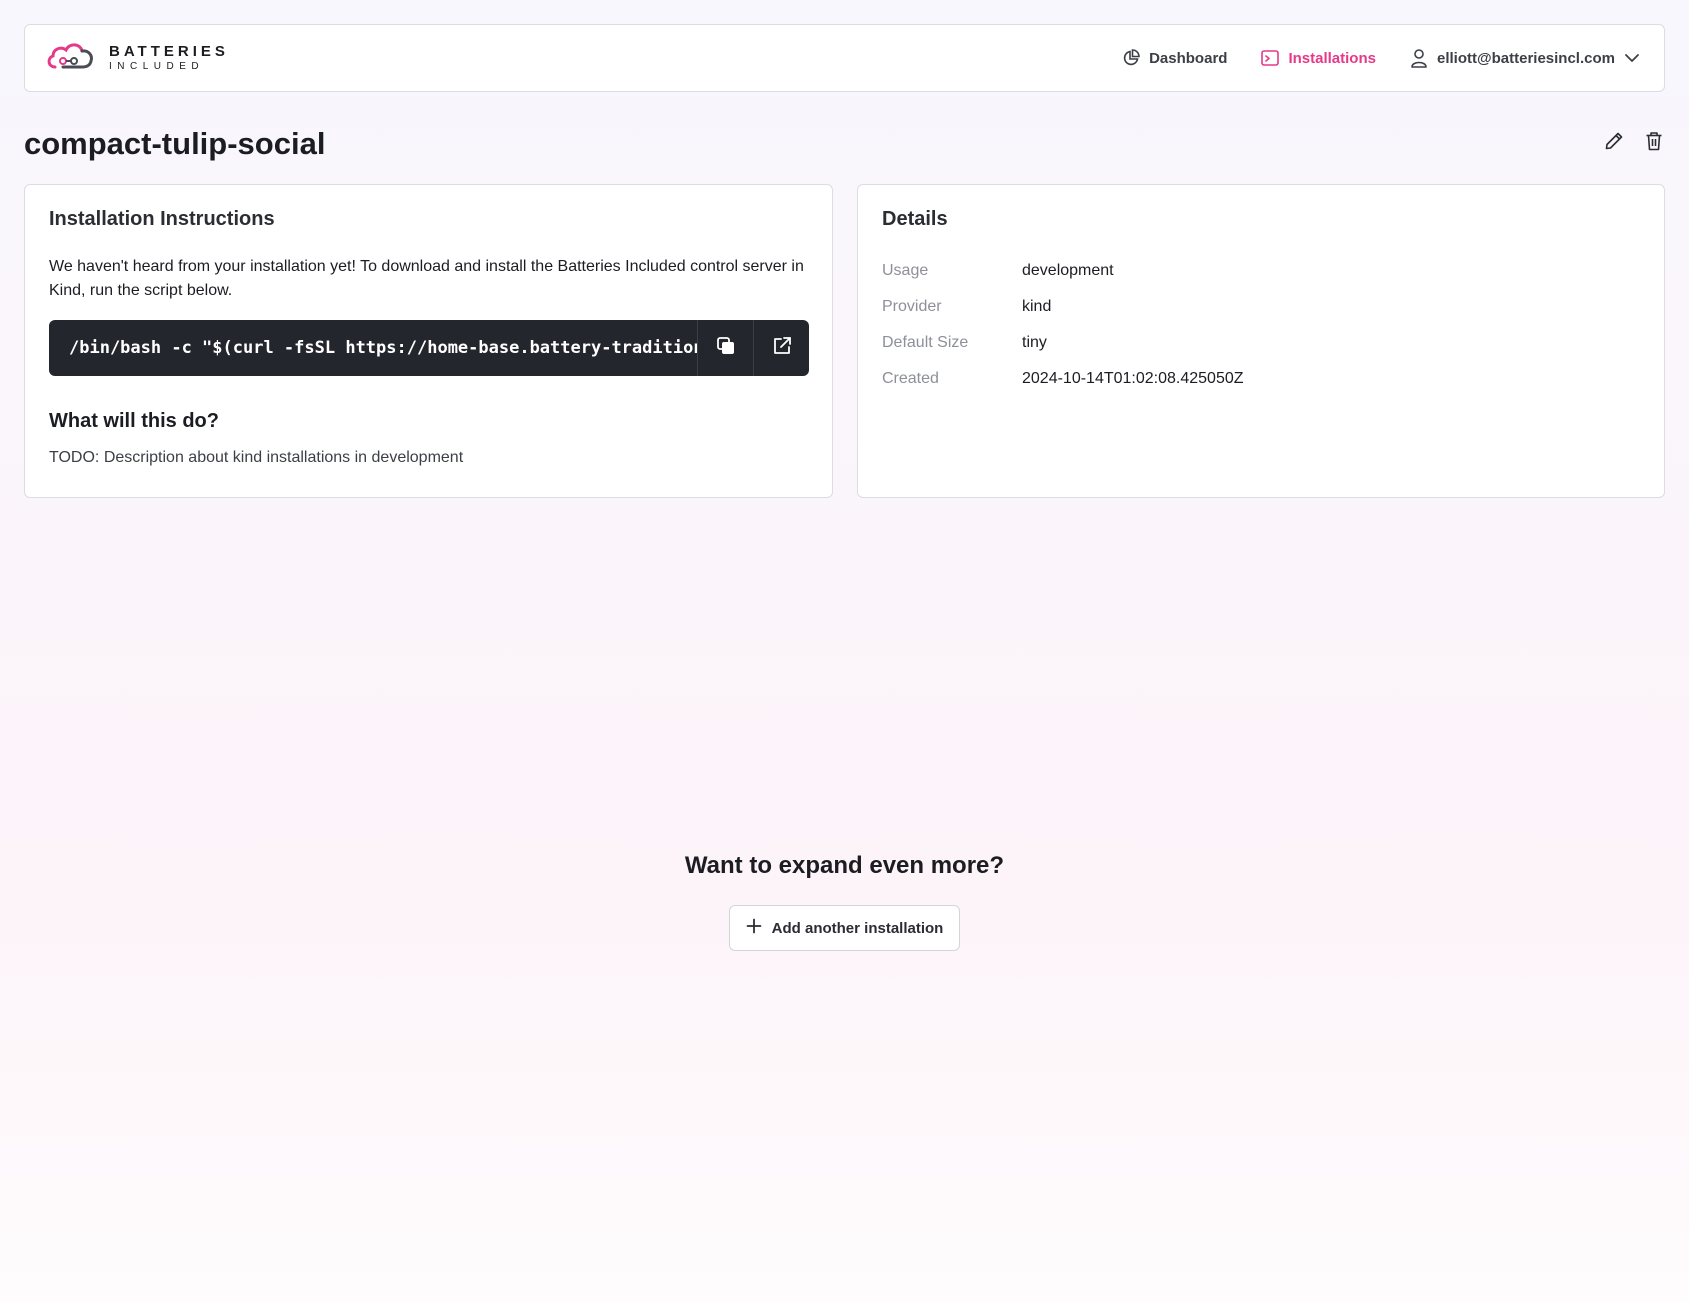 The image size is (1689, 1302). What do you see at coordinates (1133, 378) in the screenshot?
I see `detail-value: 2024-10-14T01:02:08.425050Z` at bounding box center [1133, 378].